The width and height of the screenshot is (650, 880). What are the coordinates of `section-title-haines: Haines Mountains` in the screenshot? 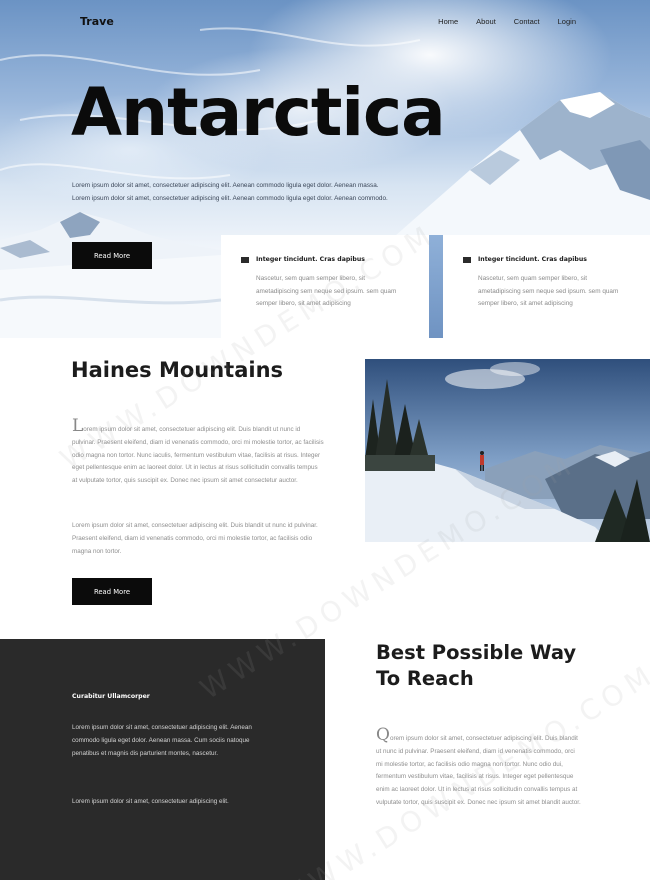 It's located at (177, 370).